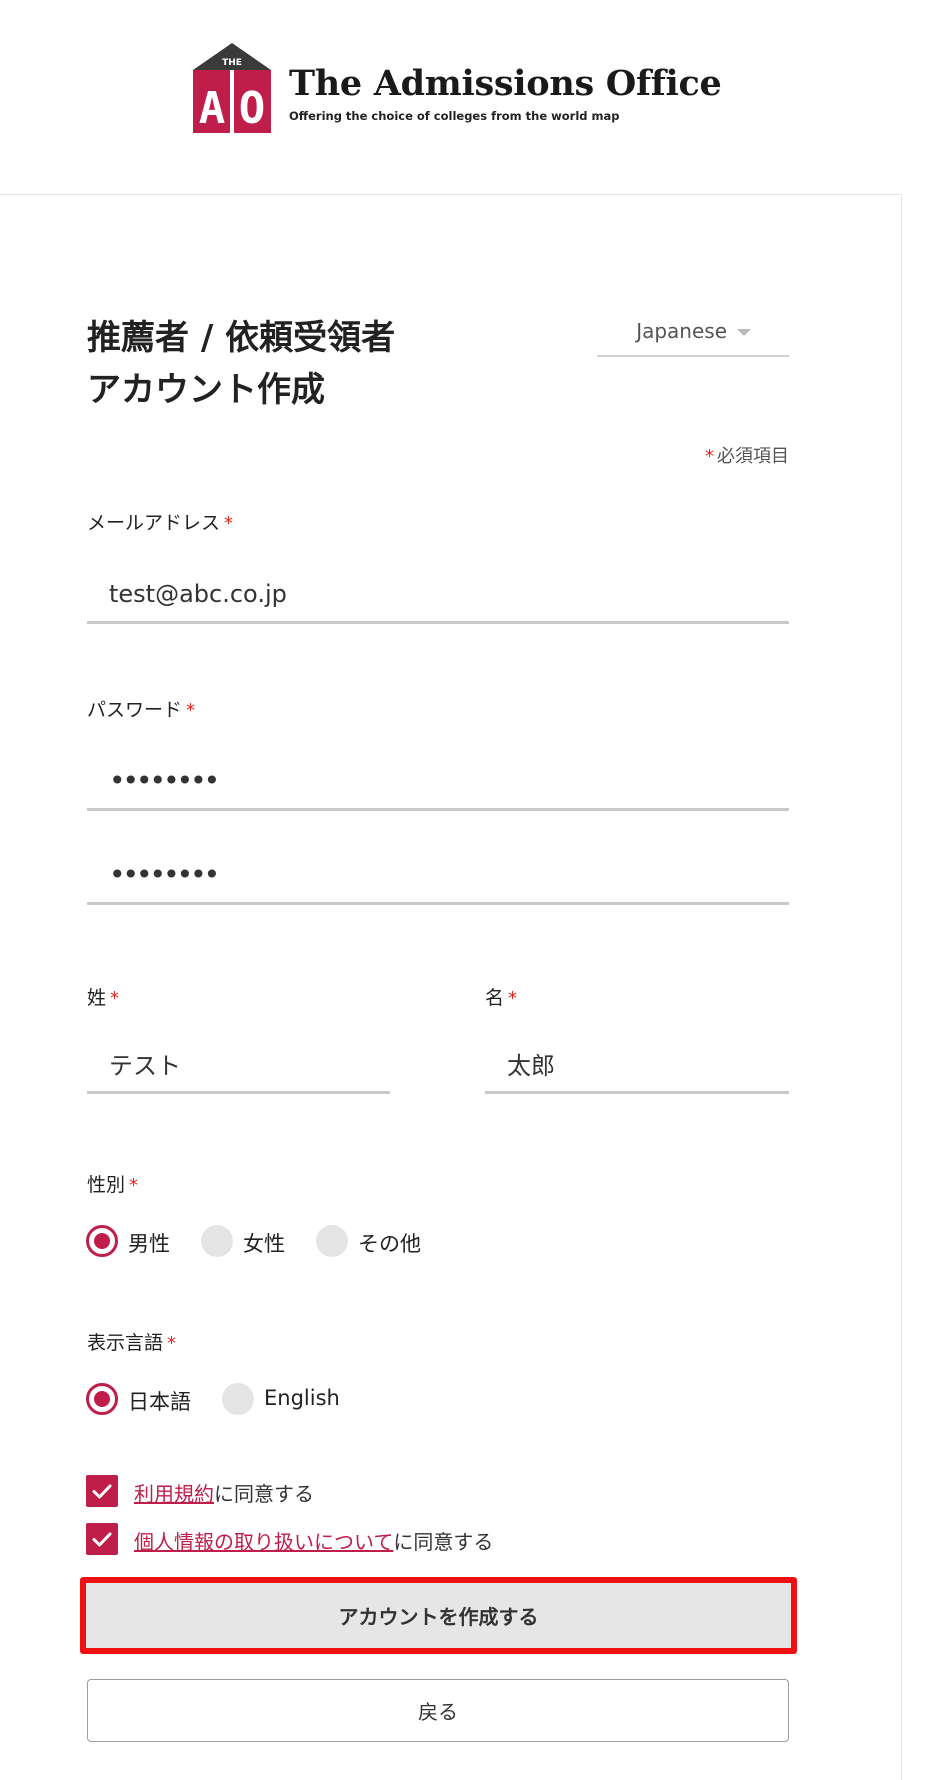 Image resolution: width=937 pixels, height=1780 pixels. I want to click on logo-letter-a: A, so click(212, 108).